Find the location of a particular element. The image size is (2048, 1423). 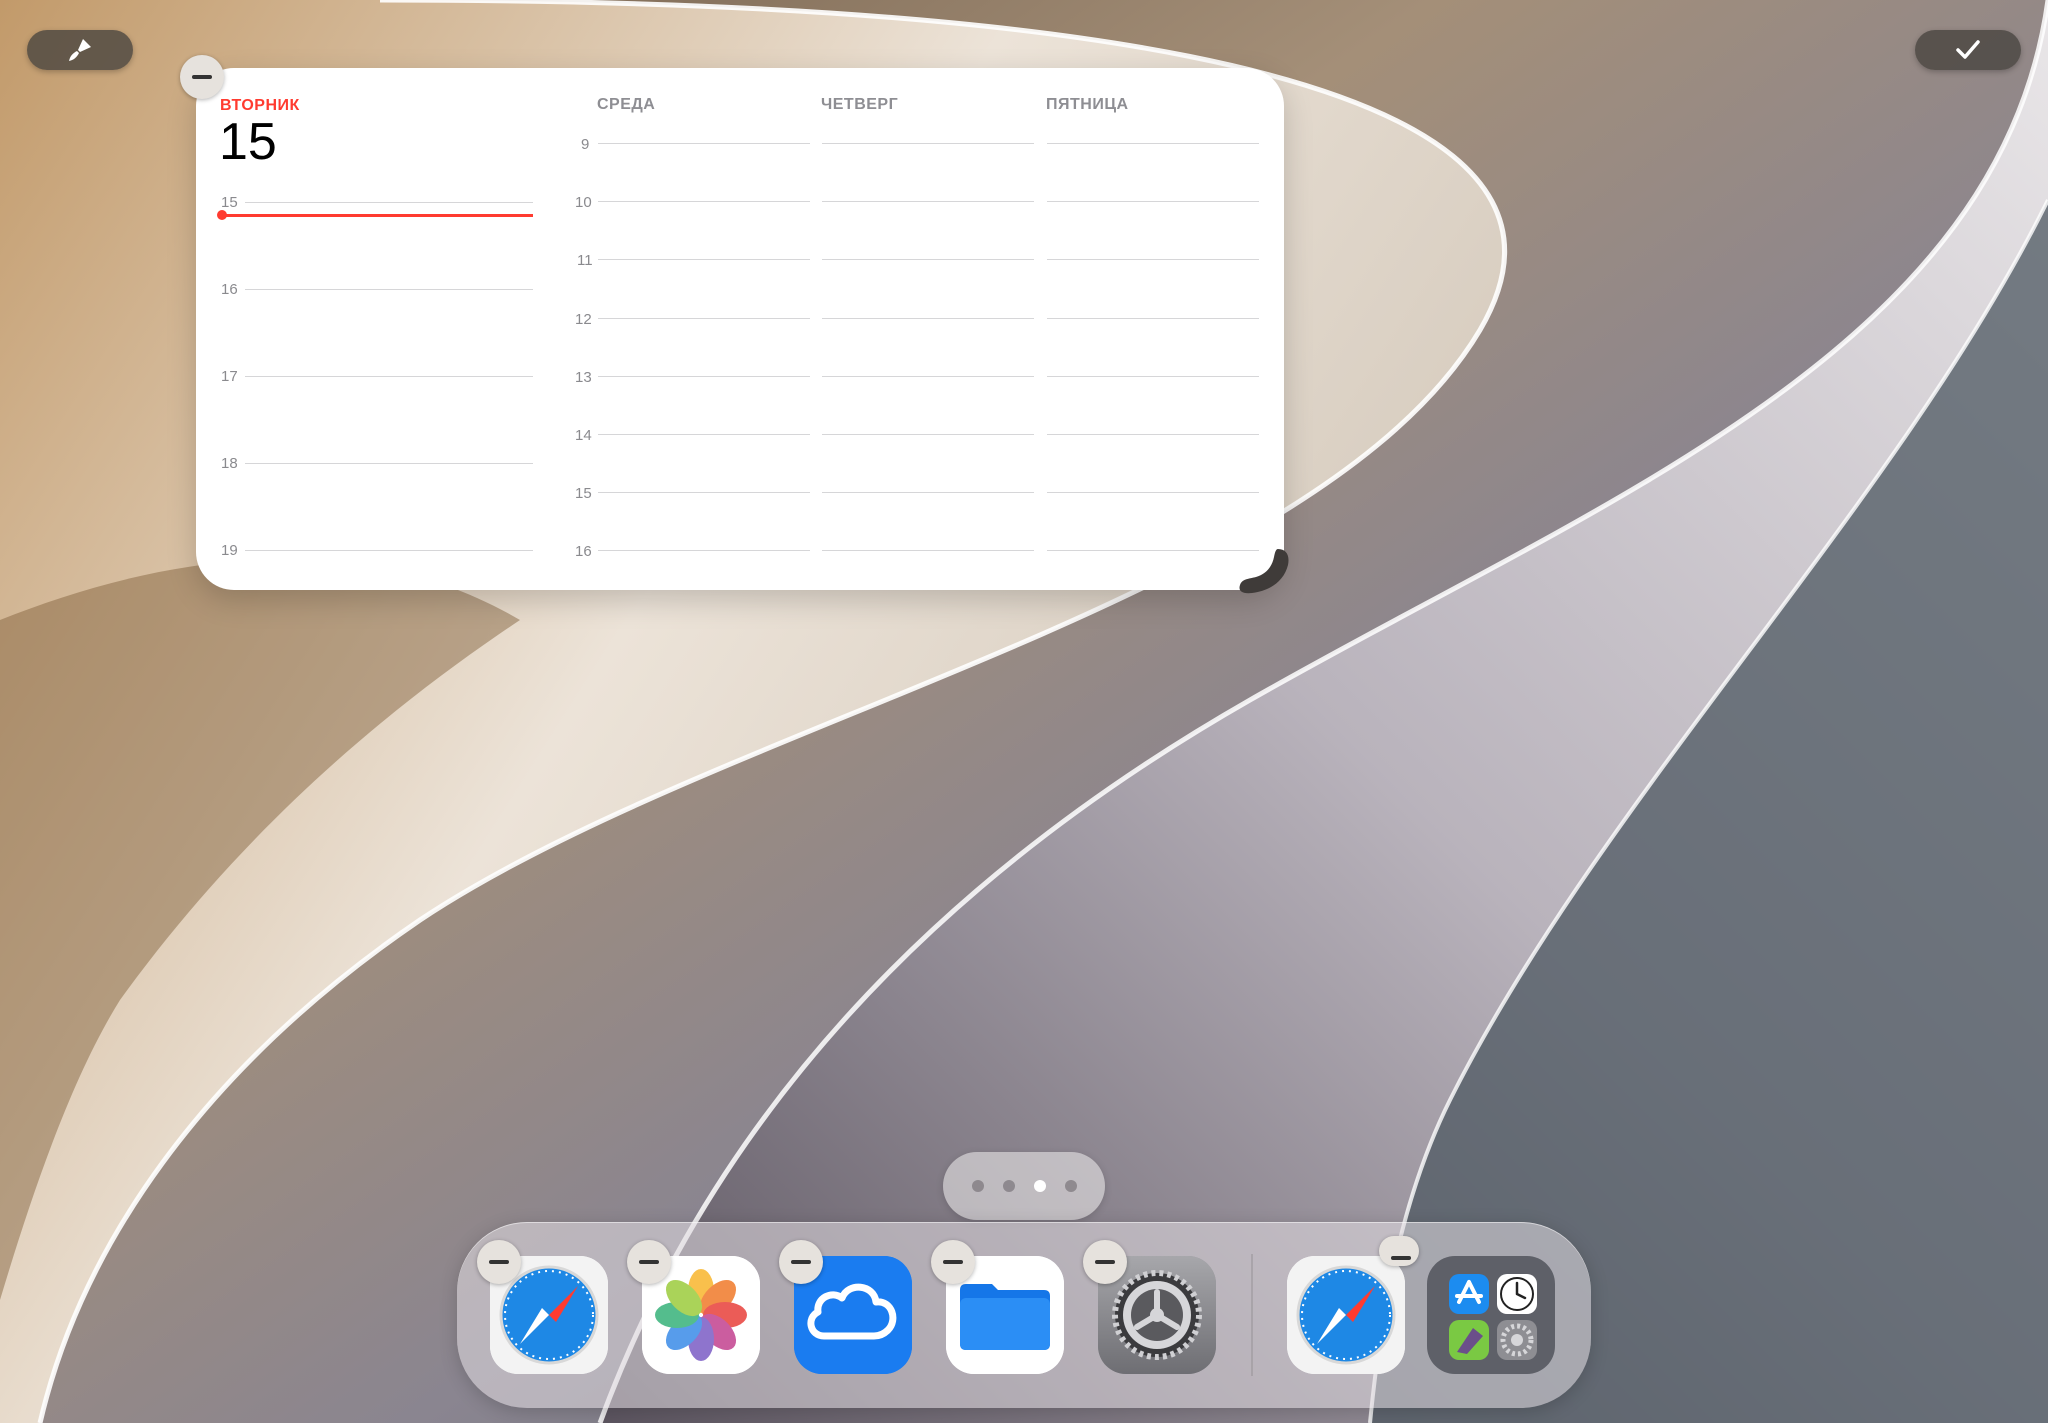

today-hour-label: 17 is located at coordinates (229, 376).